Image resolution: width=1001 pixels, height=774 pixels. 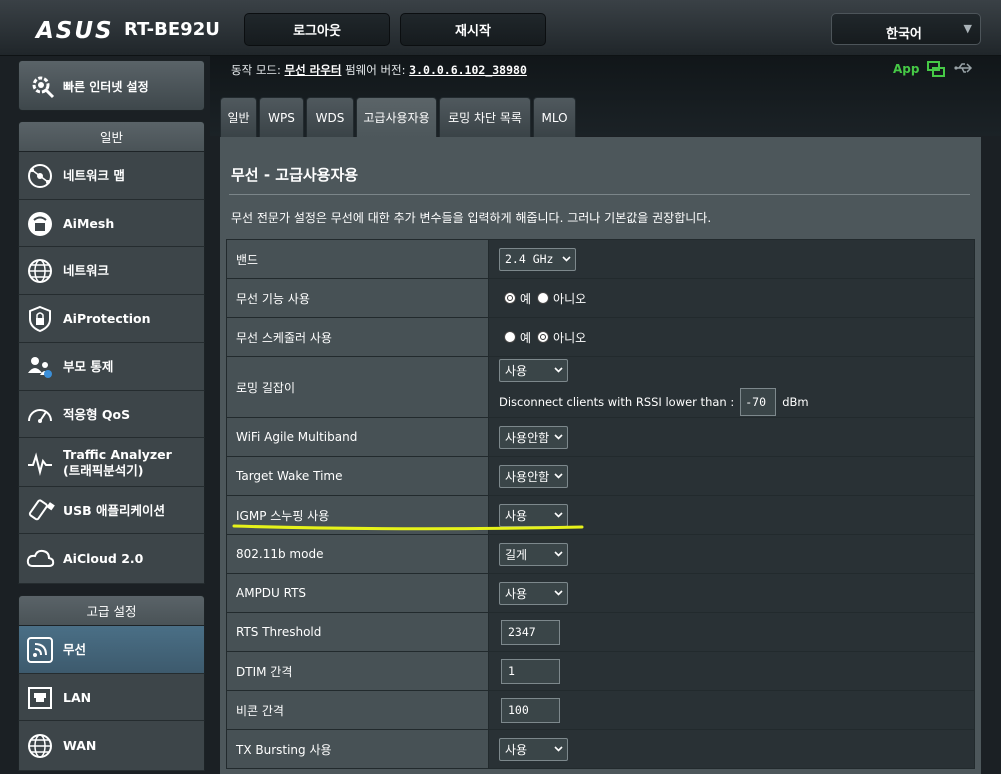 What do you see at coordinates (964, 68) in the screenshot?
I see `usb-status-icon` at bounding box center [964, 68].